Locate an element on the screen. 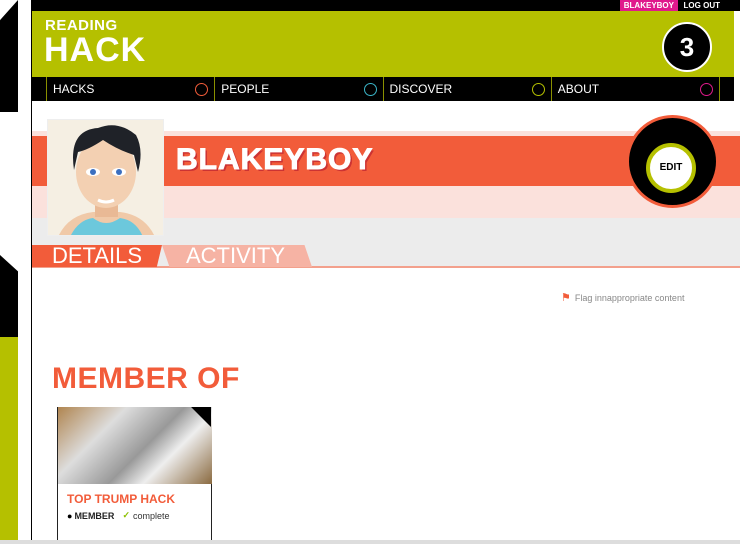  flag-content-link: ⚑ Flag innappropriate content is located at coordinates (622, 297).